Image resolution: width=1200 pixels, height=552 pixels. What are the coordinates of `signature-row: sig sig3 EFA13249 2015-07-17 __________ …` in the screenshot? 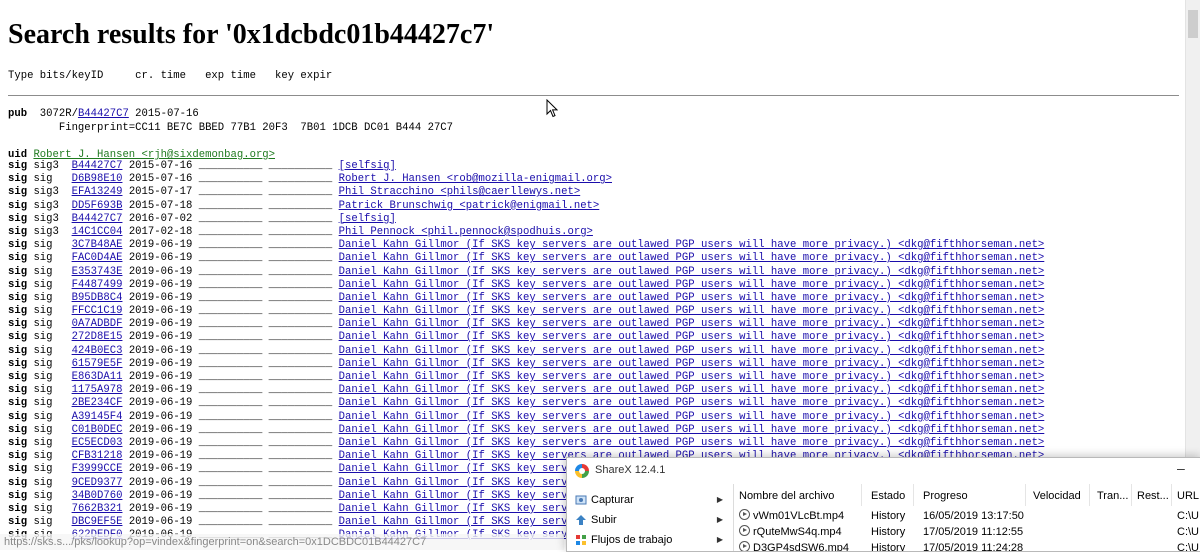 It's located at (526, 192).